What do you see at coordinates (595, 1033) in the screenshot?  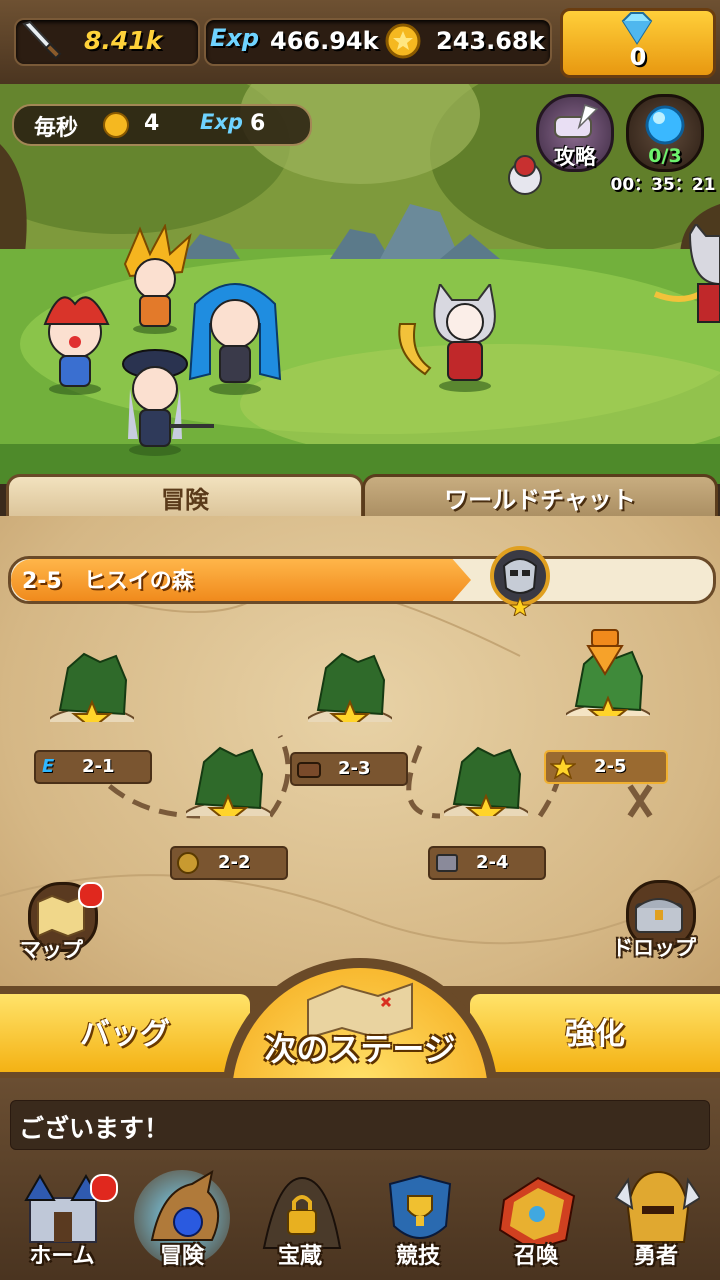 I see `upgrade-button: 強化` at bounding box center [595, 1033].